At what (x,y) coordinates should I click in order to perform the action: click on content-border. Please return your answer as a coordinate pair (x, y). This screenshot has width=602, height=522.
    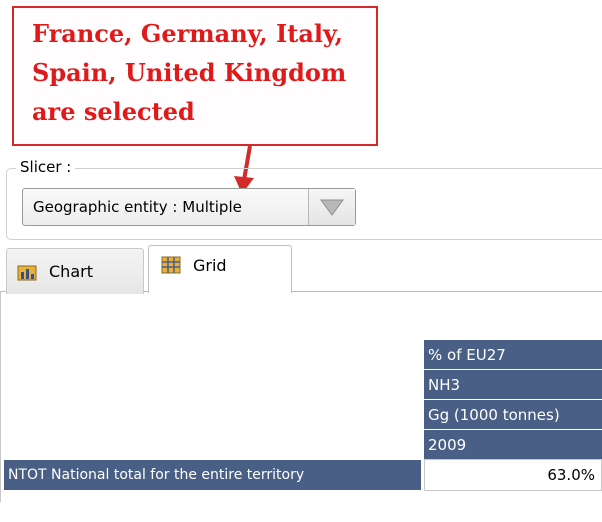
    Looking at the image, I should click on (0, 397).